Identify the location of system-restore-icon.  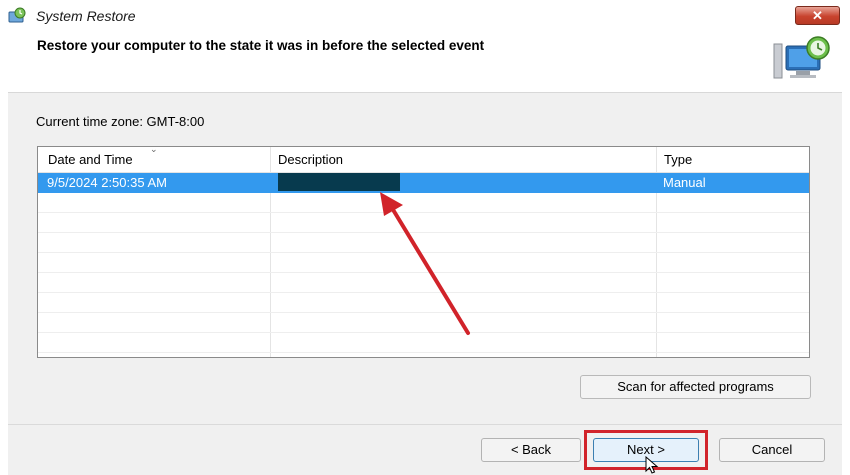
(17, 15).